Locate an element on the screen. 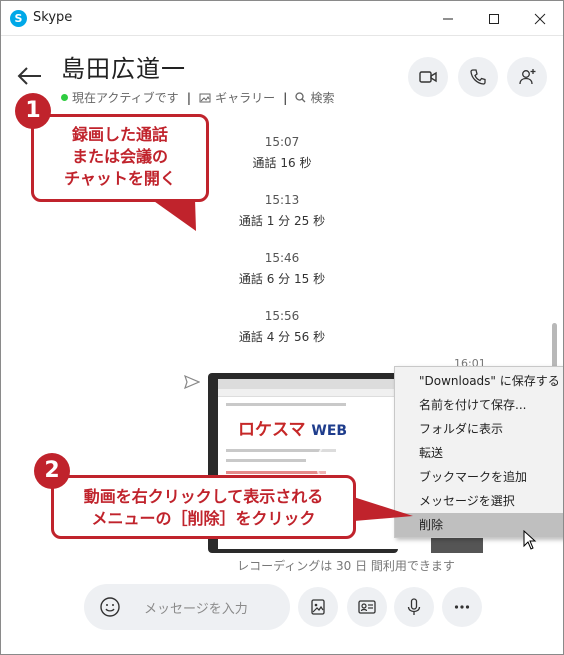 Image resolution: width=564 pixels, height=655 pixels. step-1-badge: 1 is located at coordinates (33, 111).